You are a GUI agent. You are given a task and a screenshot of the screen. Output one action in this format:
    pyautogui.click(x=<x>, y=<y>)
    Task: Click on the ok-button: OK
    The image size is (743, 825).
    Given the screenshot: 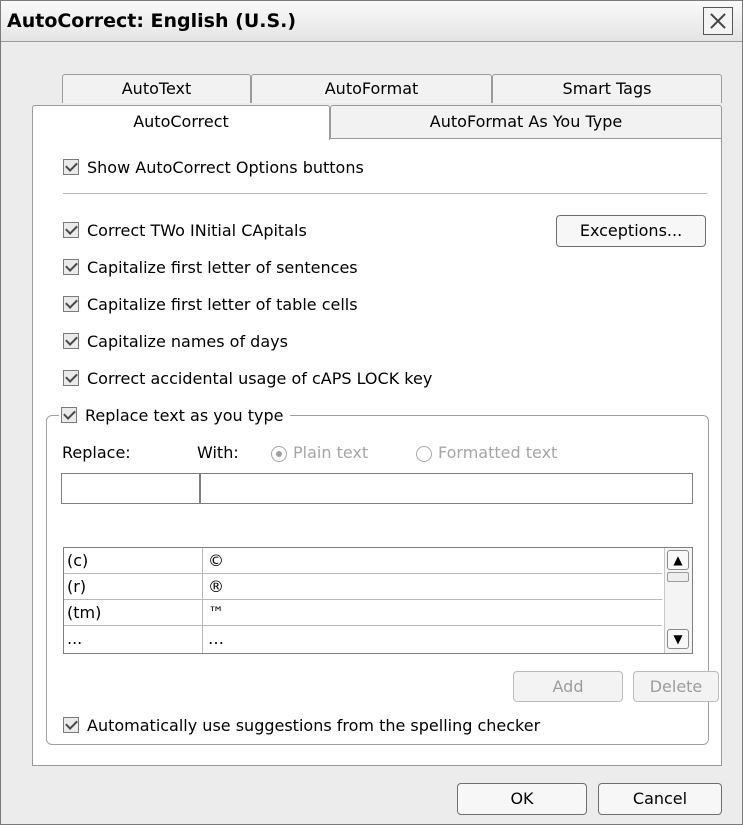 What is the action you would take?
    pyautogui.click(x=522, y=799)
    